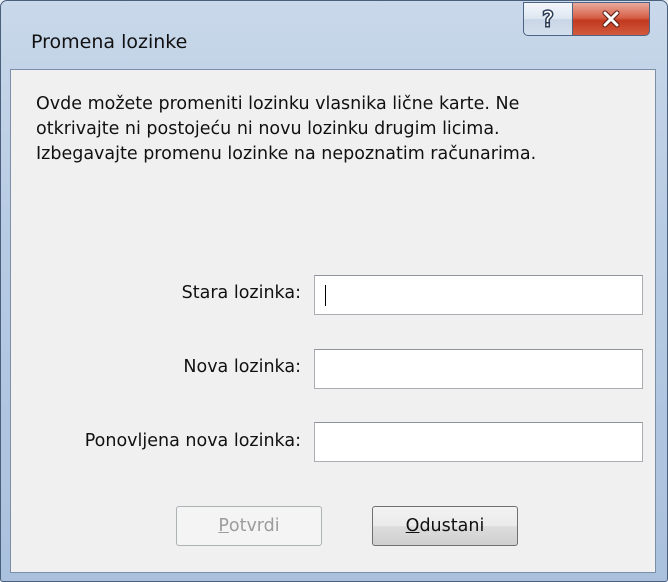  Describe the element at coordinates (478, 295) in the screenshot. I see `old-password-field` at that location.